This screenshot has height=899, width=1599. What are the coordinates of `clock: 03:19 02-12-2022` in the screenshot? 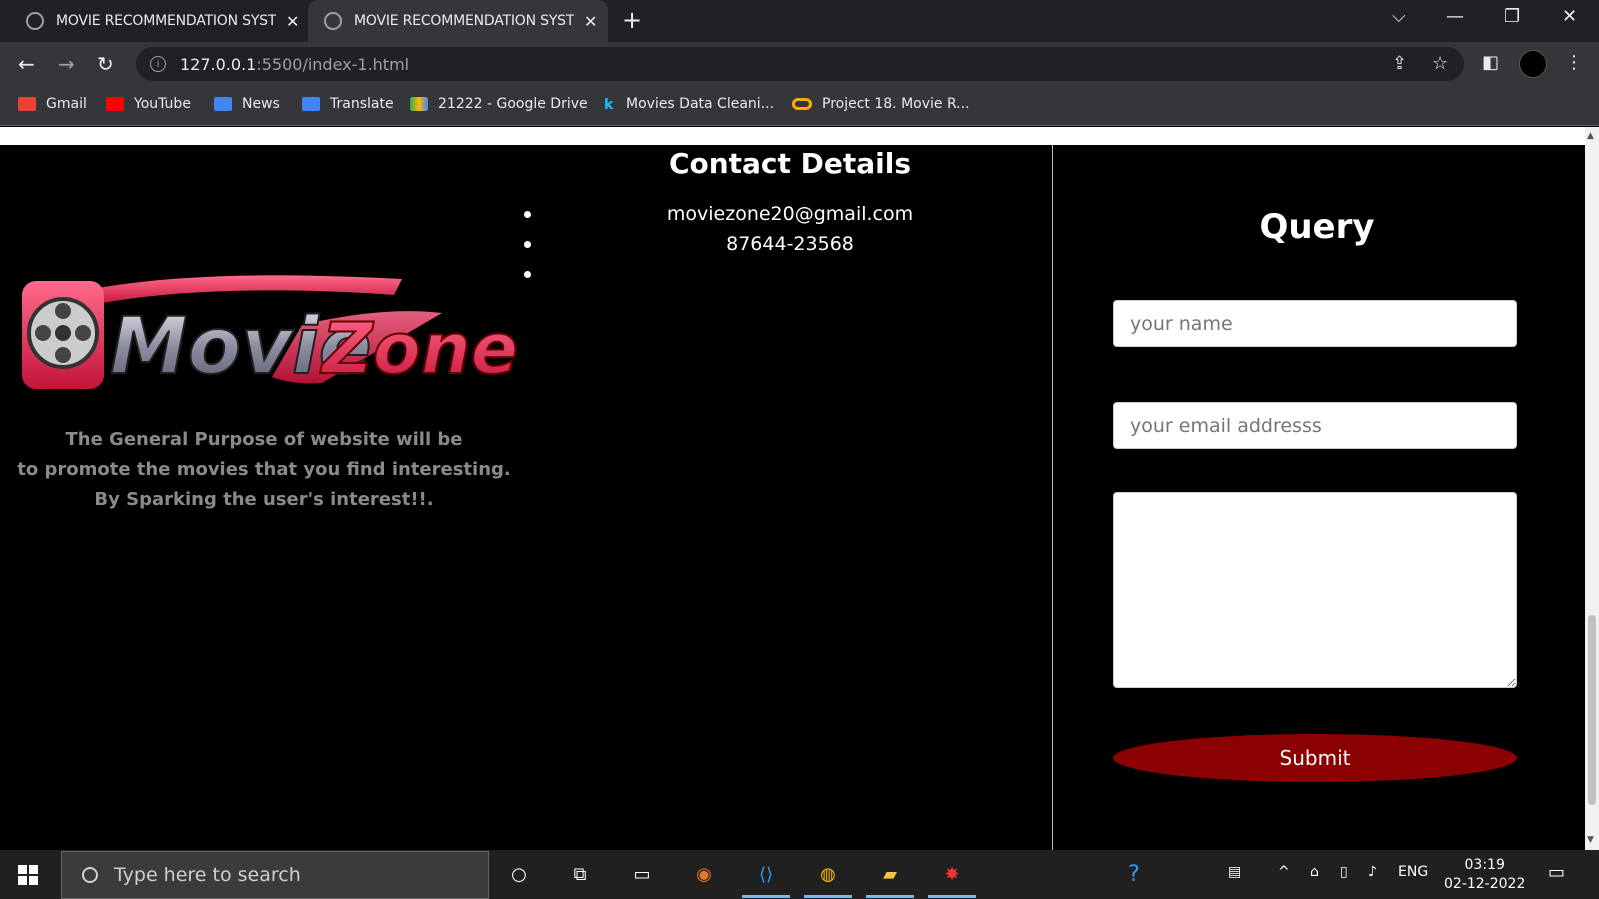 It's located at (1484, 875).